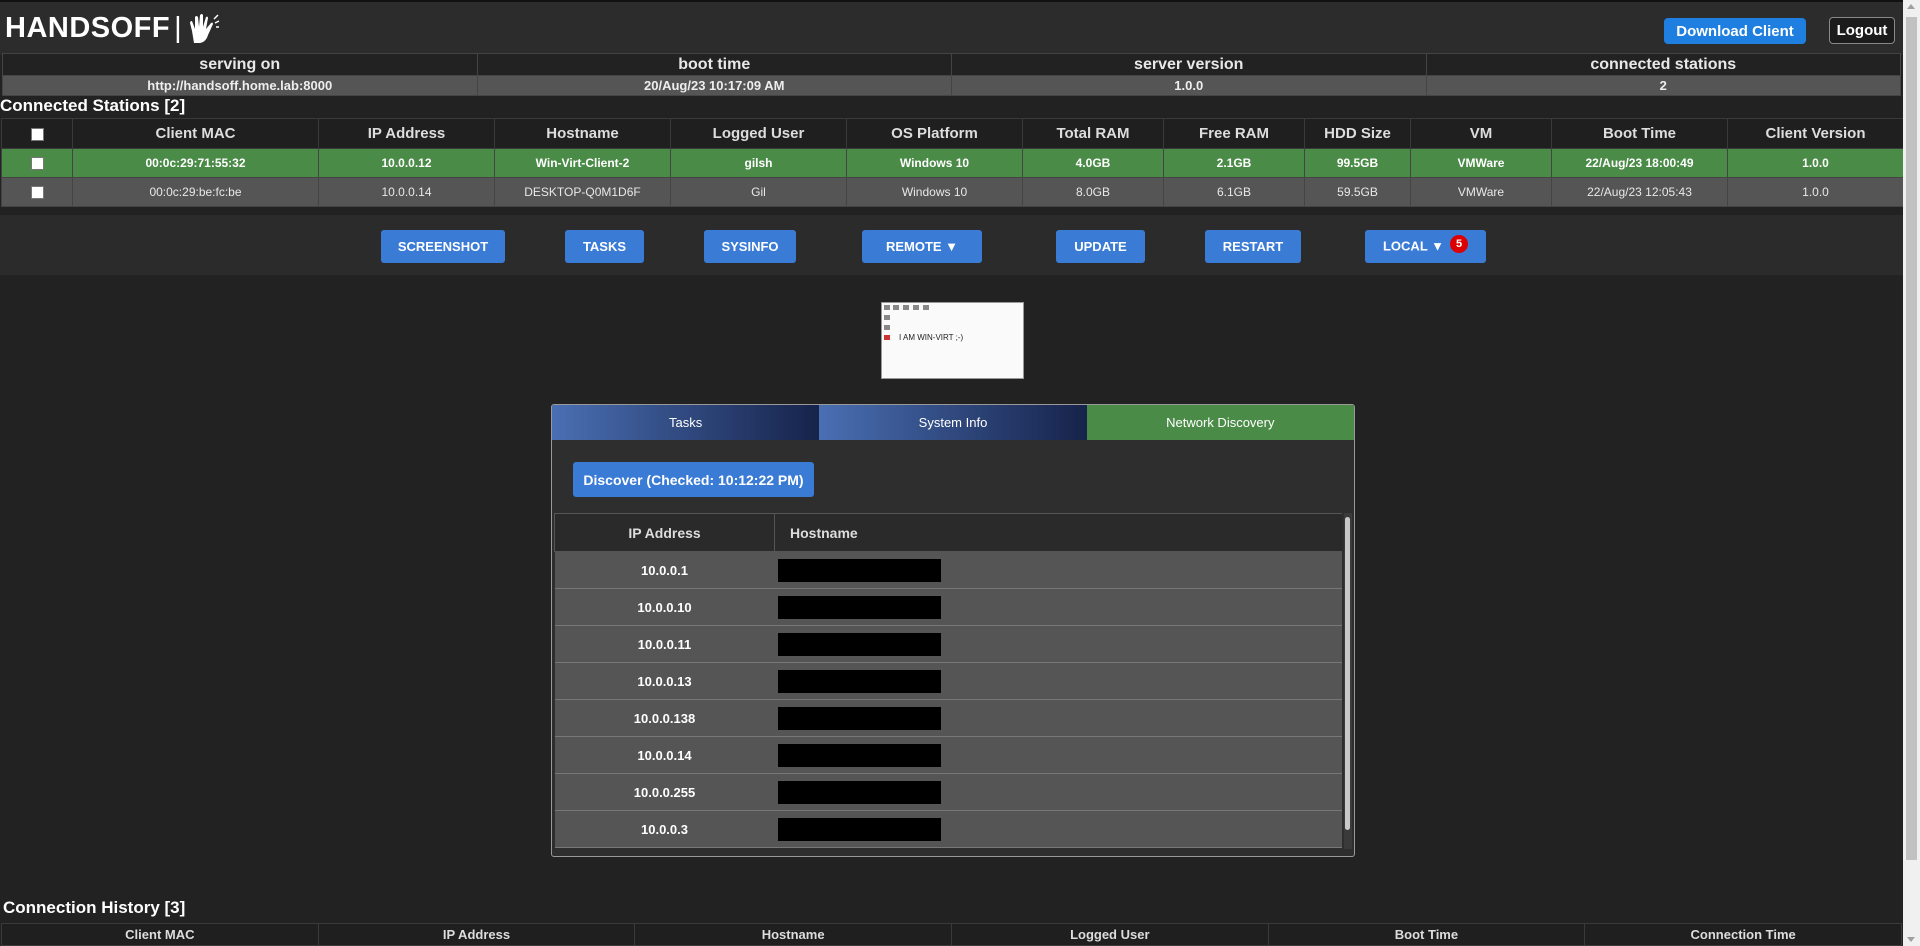 The height and width of the screenshot is (946, 1920). I want to click on cell-ip: 10.0.0.14, so click(406, 192).